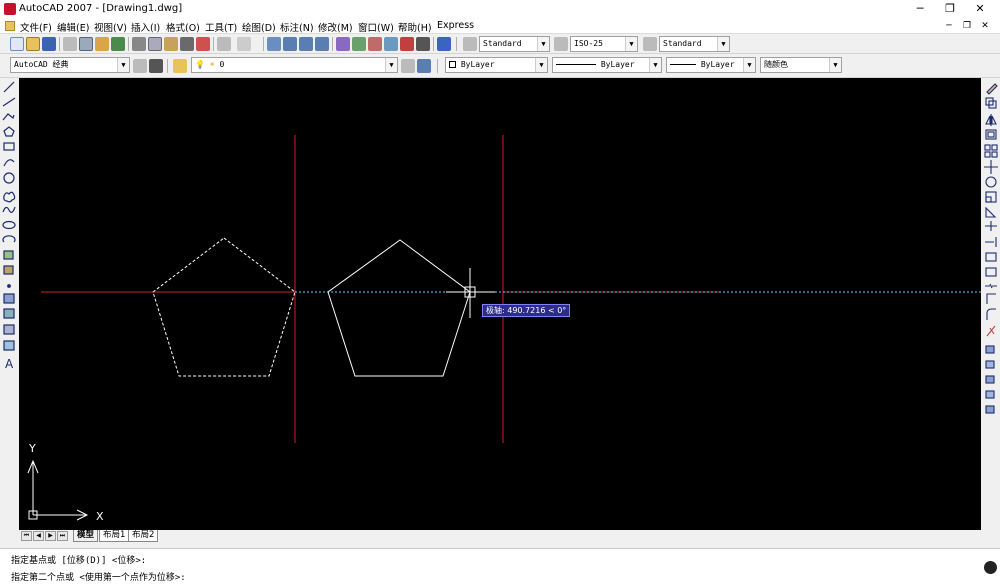  Describe the element at coordinates (359, 44) in the screenshot. I see `design-center-icon` at that location.